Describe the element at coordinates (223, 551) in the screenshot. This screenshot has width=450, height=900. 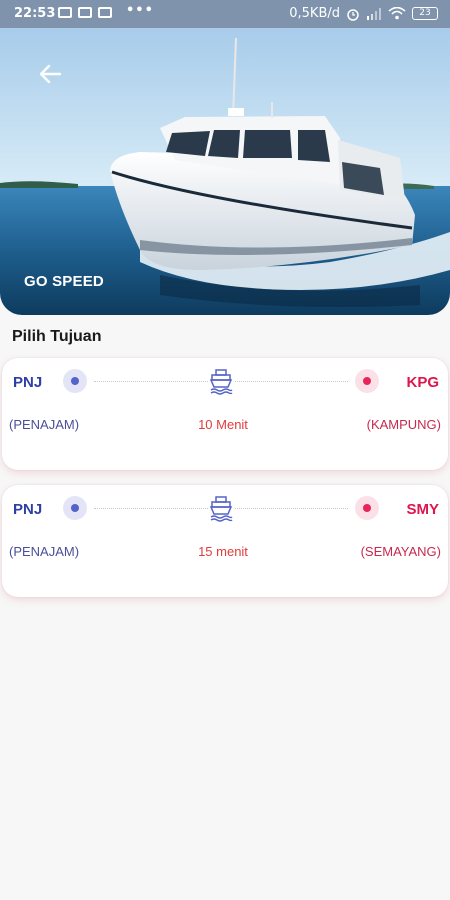
I see `duration-text: 15 menit` at that location.